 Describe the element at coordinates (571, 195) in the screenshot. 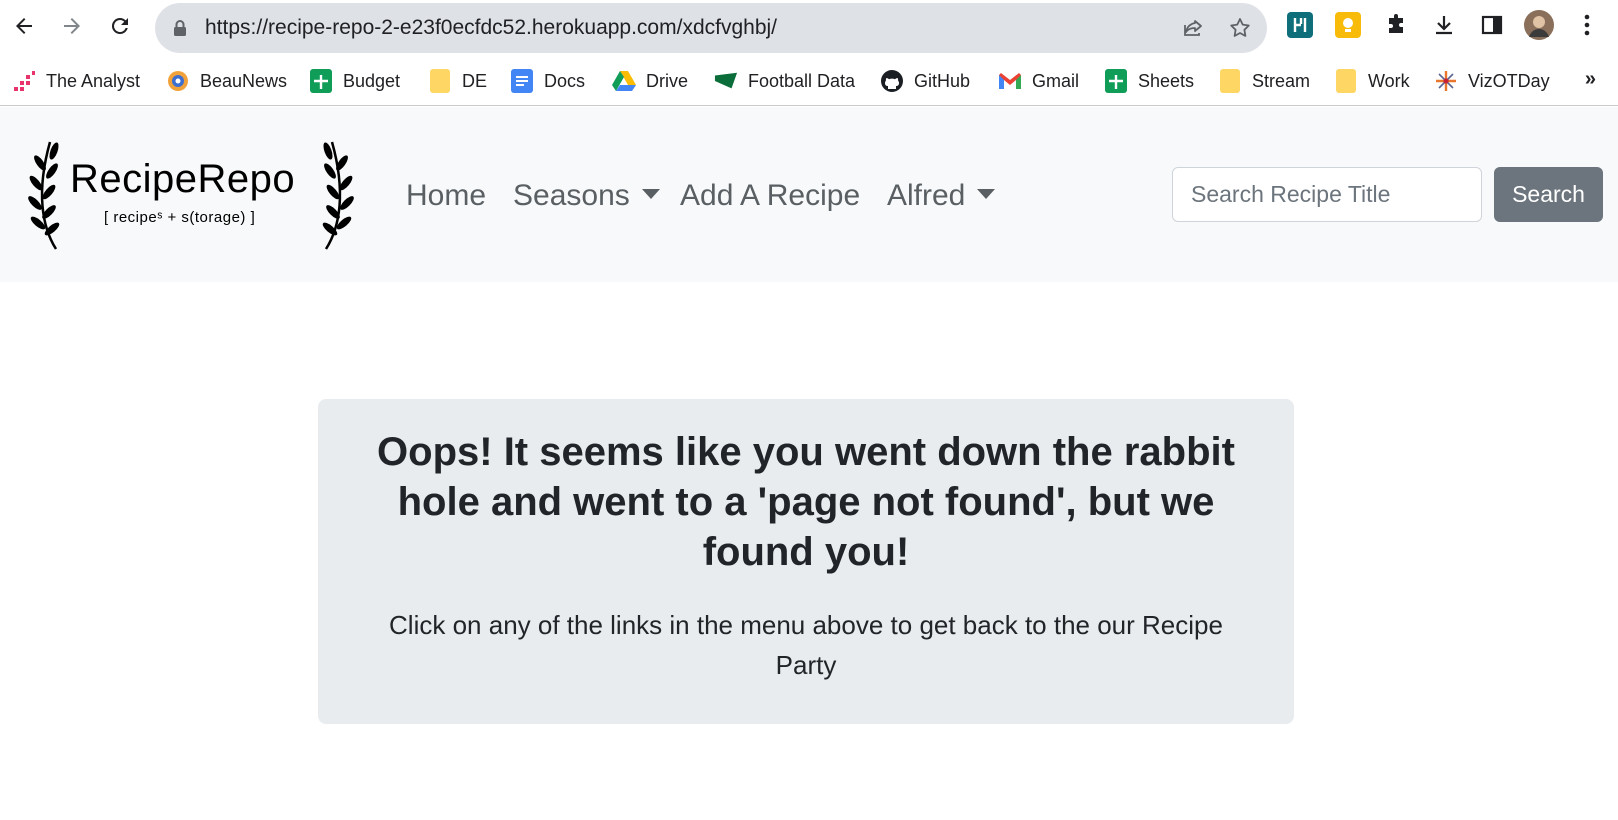

I see `nav-seasons-label: Seasons` at that location.